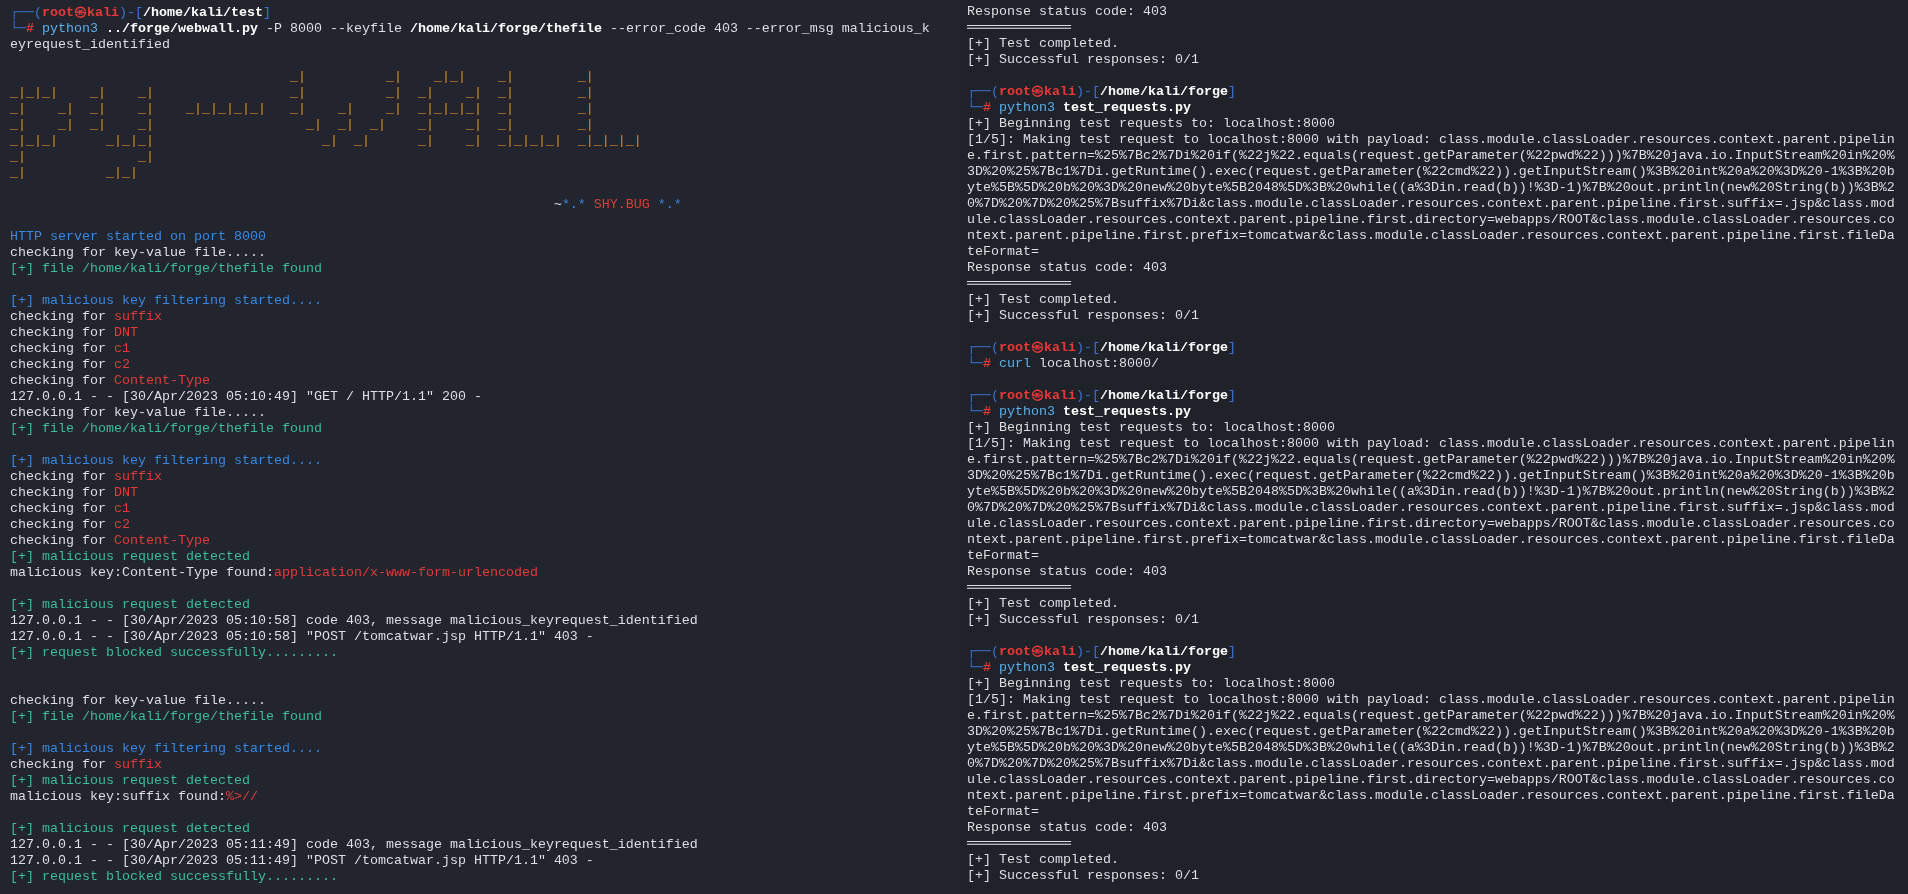 The image size is (1908, 894). Describe the element at coordinates (354, 844) in the screenshot. I see `terminal-line: 127.0.0.1 - - [30/Apr/2023 05:11:49] code 403, message malicious_keyrequest_identified` at that location.